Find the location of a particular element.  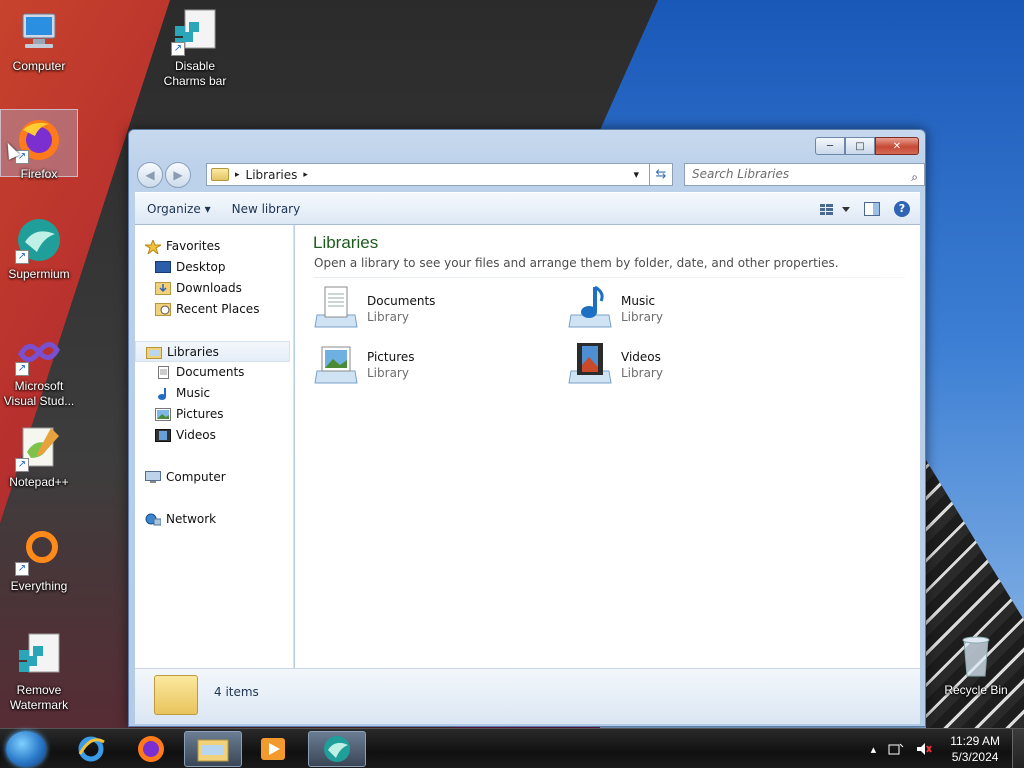

library-pictures: Pictures Library is located at coordinates (433, 367).